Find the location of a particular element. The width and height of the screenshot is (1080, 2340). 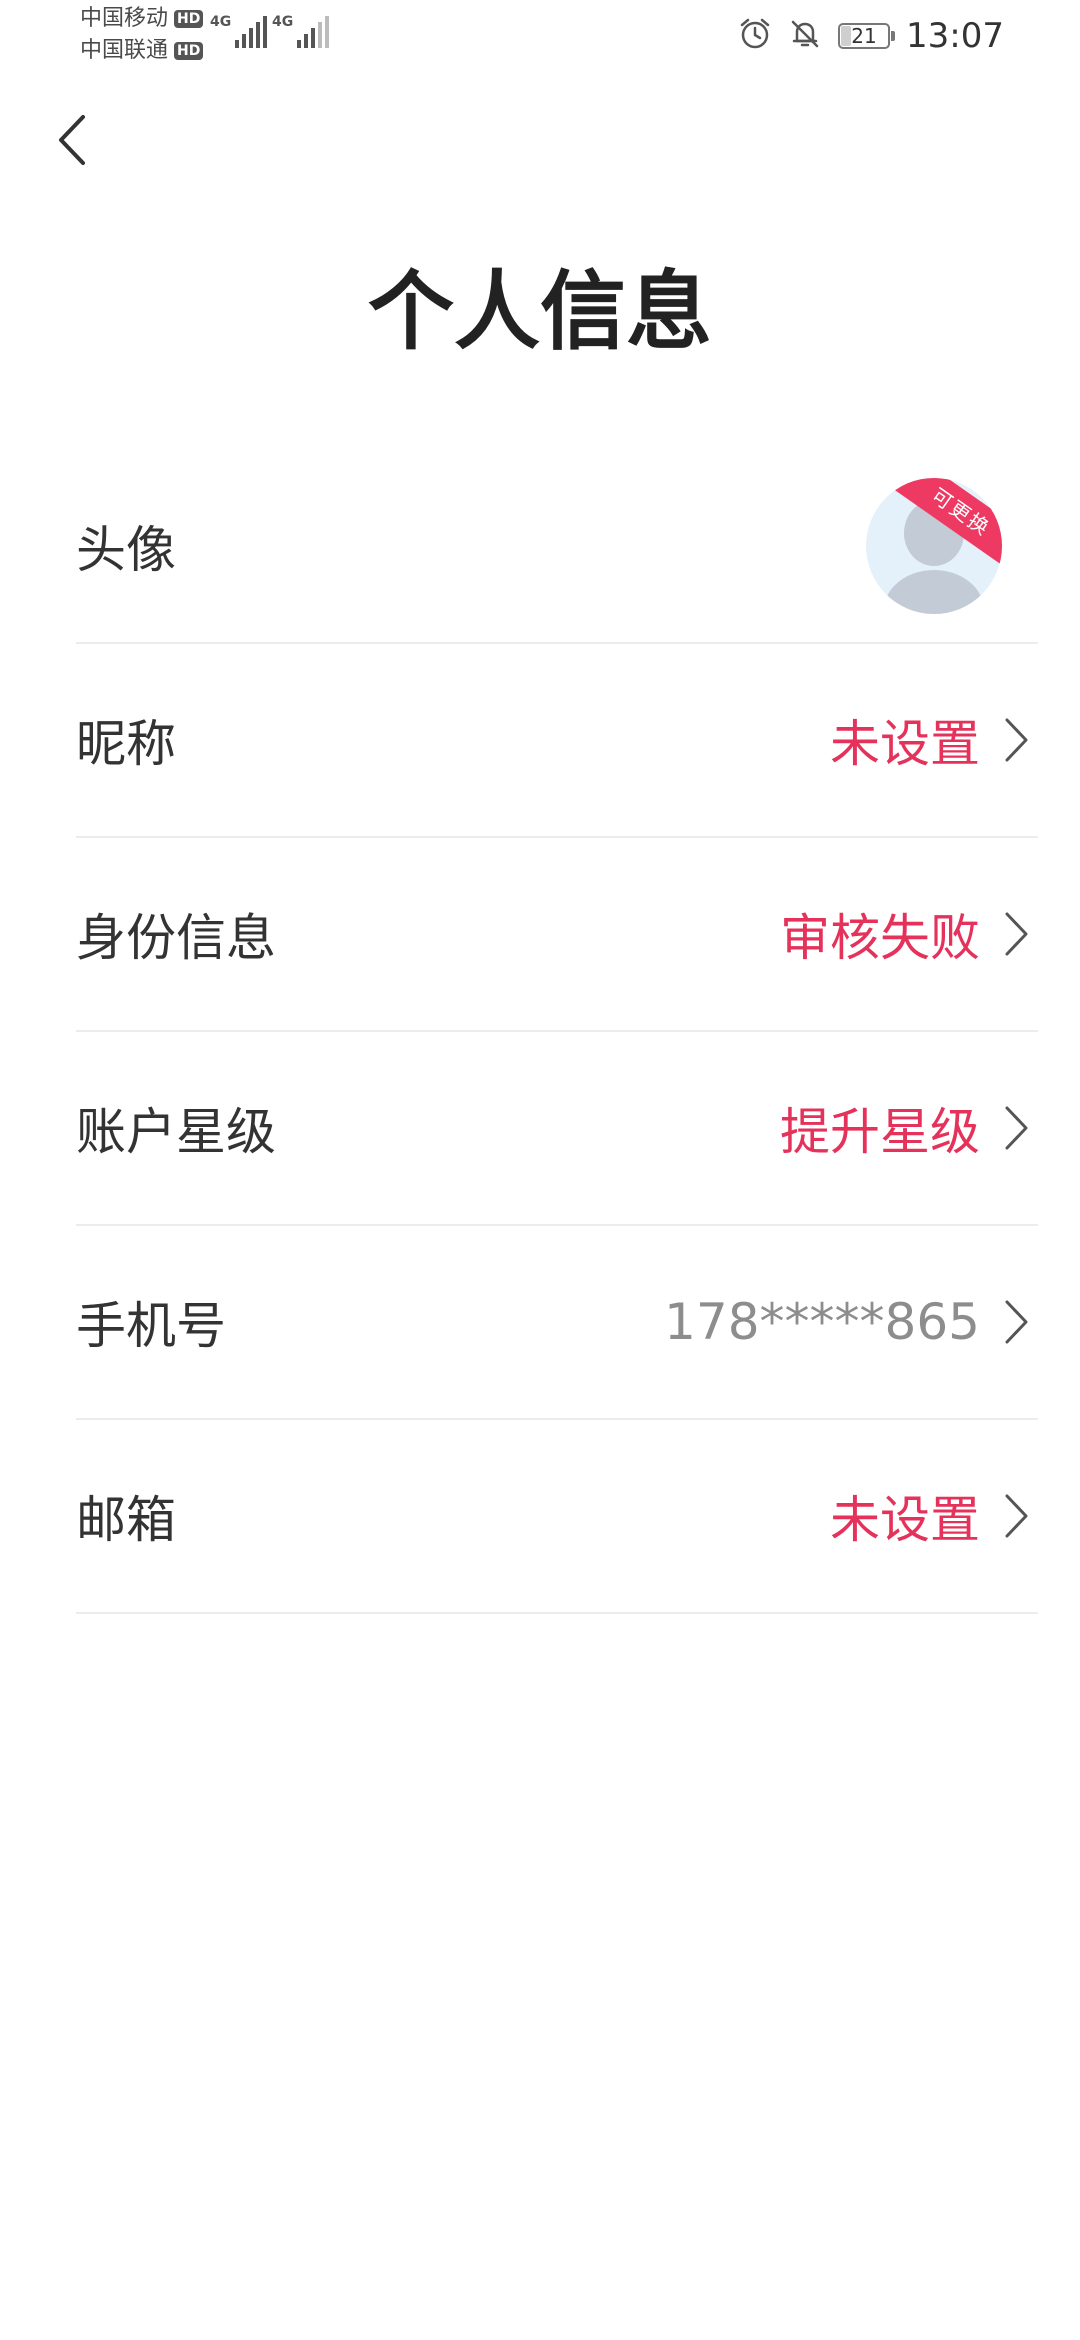

account-level-label: 账户星级 is located at coordinates (176, 1132).